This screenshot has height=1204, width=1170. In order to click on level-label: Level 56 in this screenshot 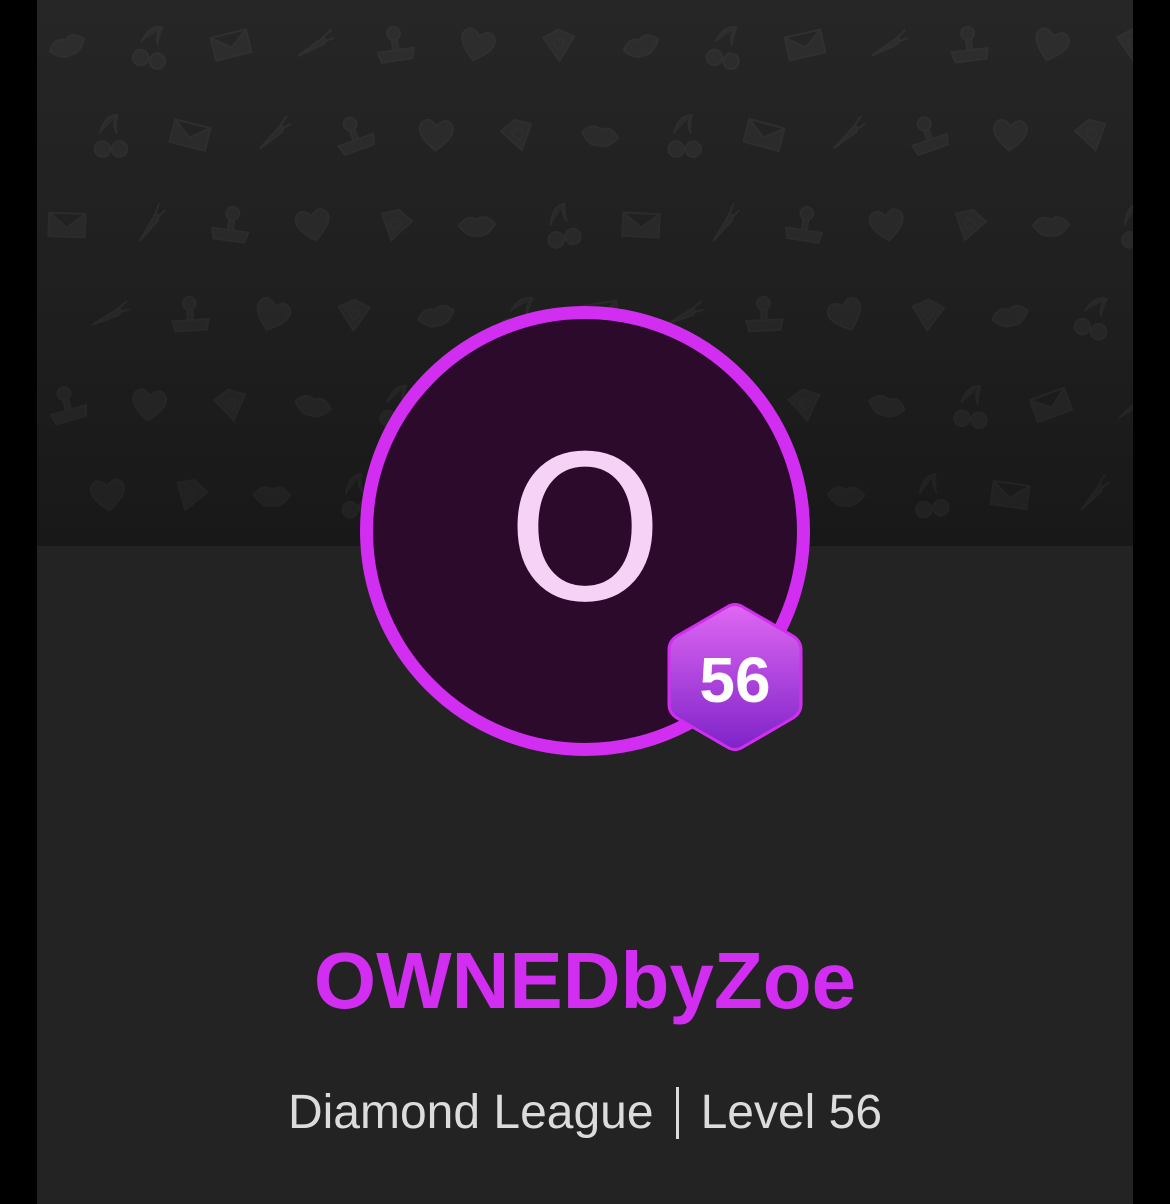, I will do `click(791, 1112)`.